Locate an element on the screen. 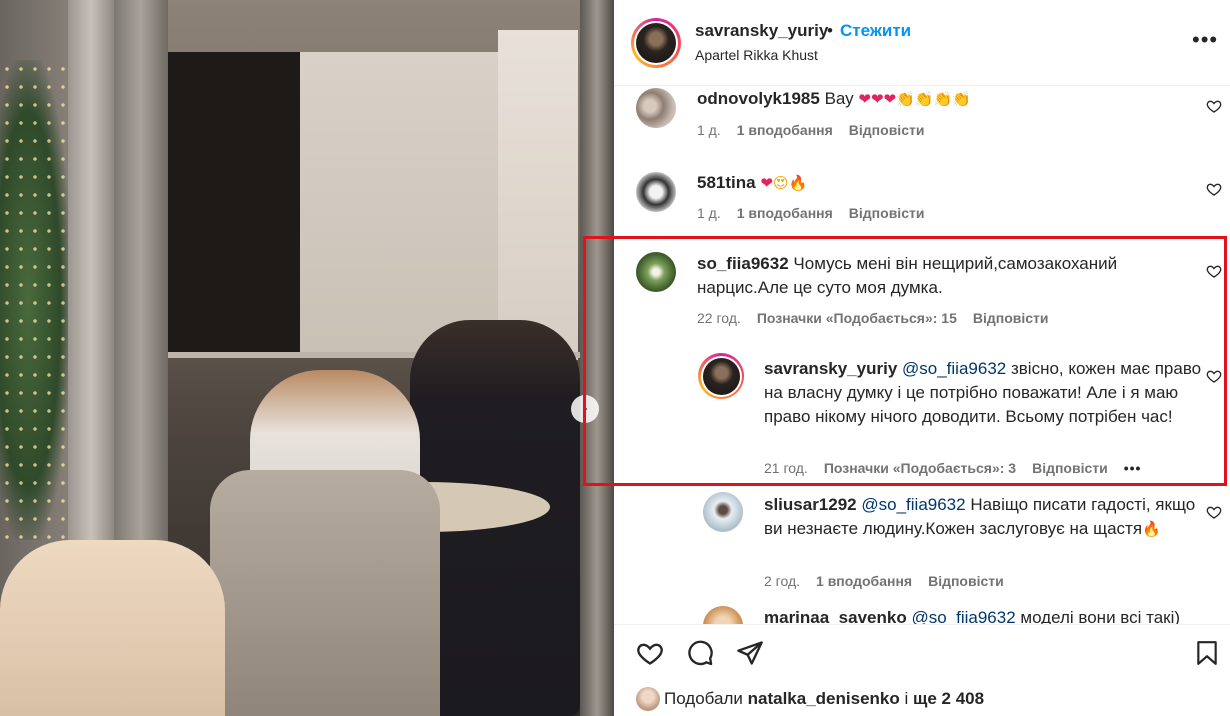 This screenshot has width=1230, height=716. follow-button: Стежити is located at coordinates (875, 31).